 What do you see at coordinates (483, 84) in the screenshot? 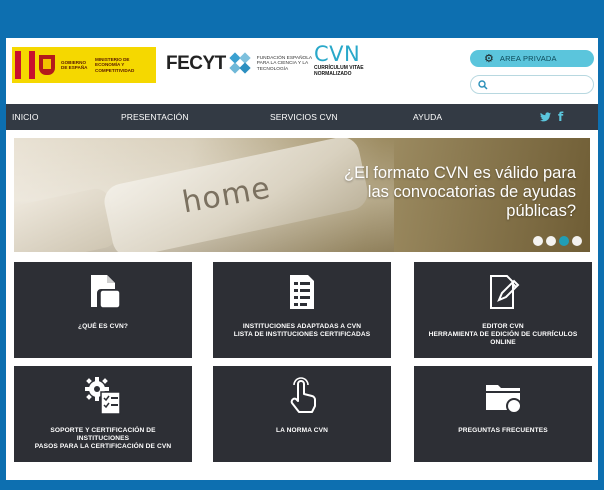
I see `search-icon` at bounding box center [483, 84].